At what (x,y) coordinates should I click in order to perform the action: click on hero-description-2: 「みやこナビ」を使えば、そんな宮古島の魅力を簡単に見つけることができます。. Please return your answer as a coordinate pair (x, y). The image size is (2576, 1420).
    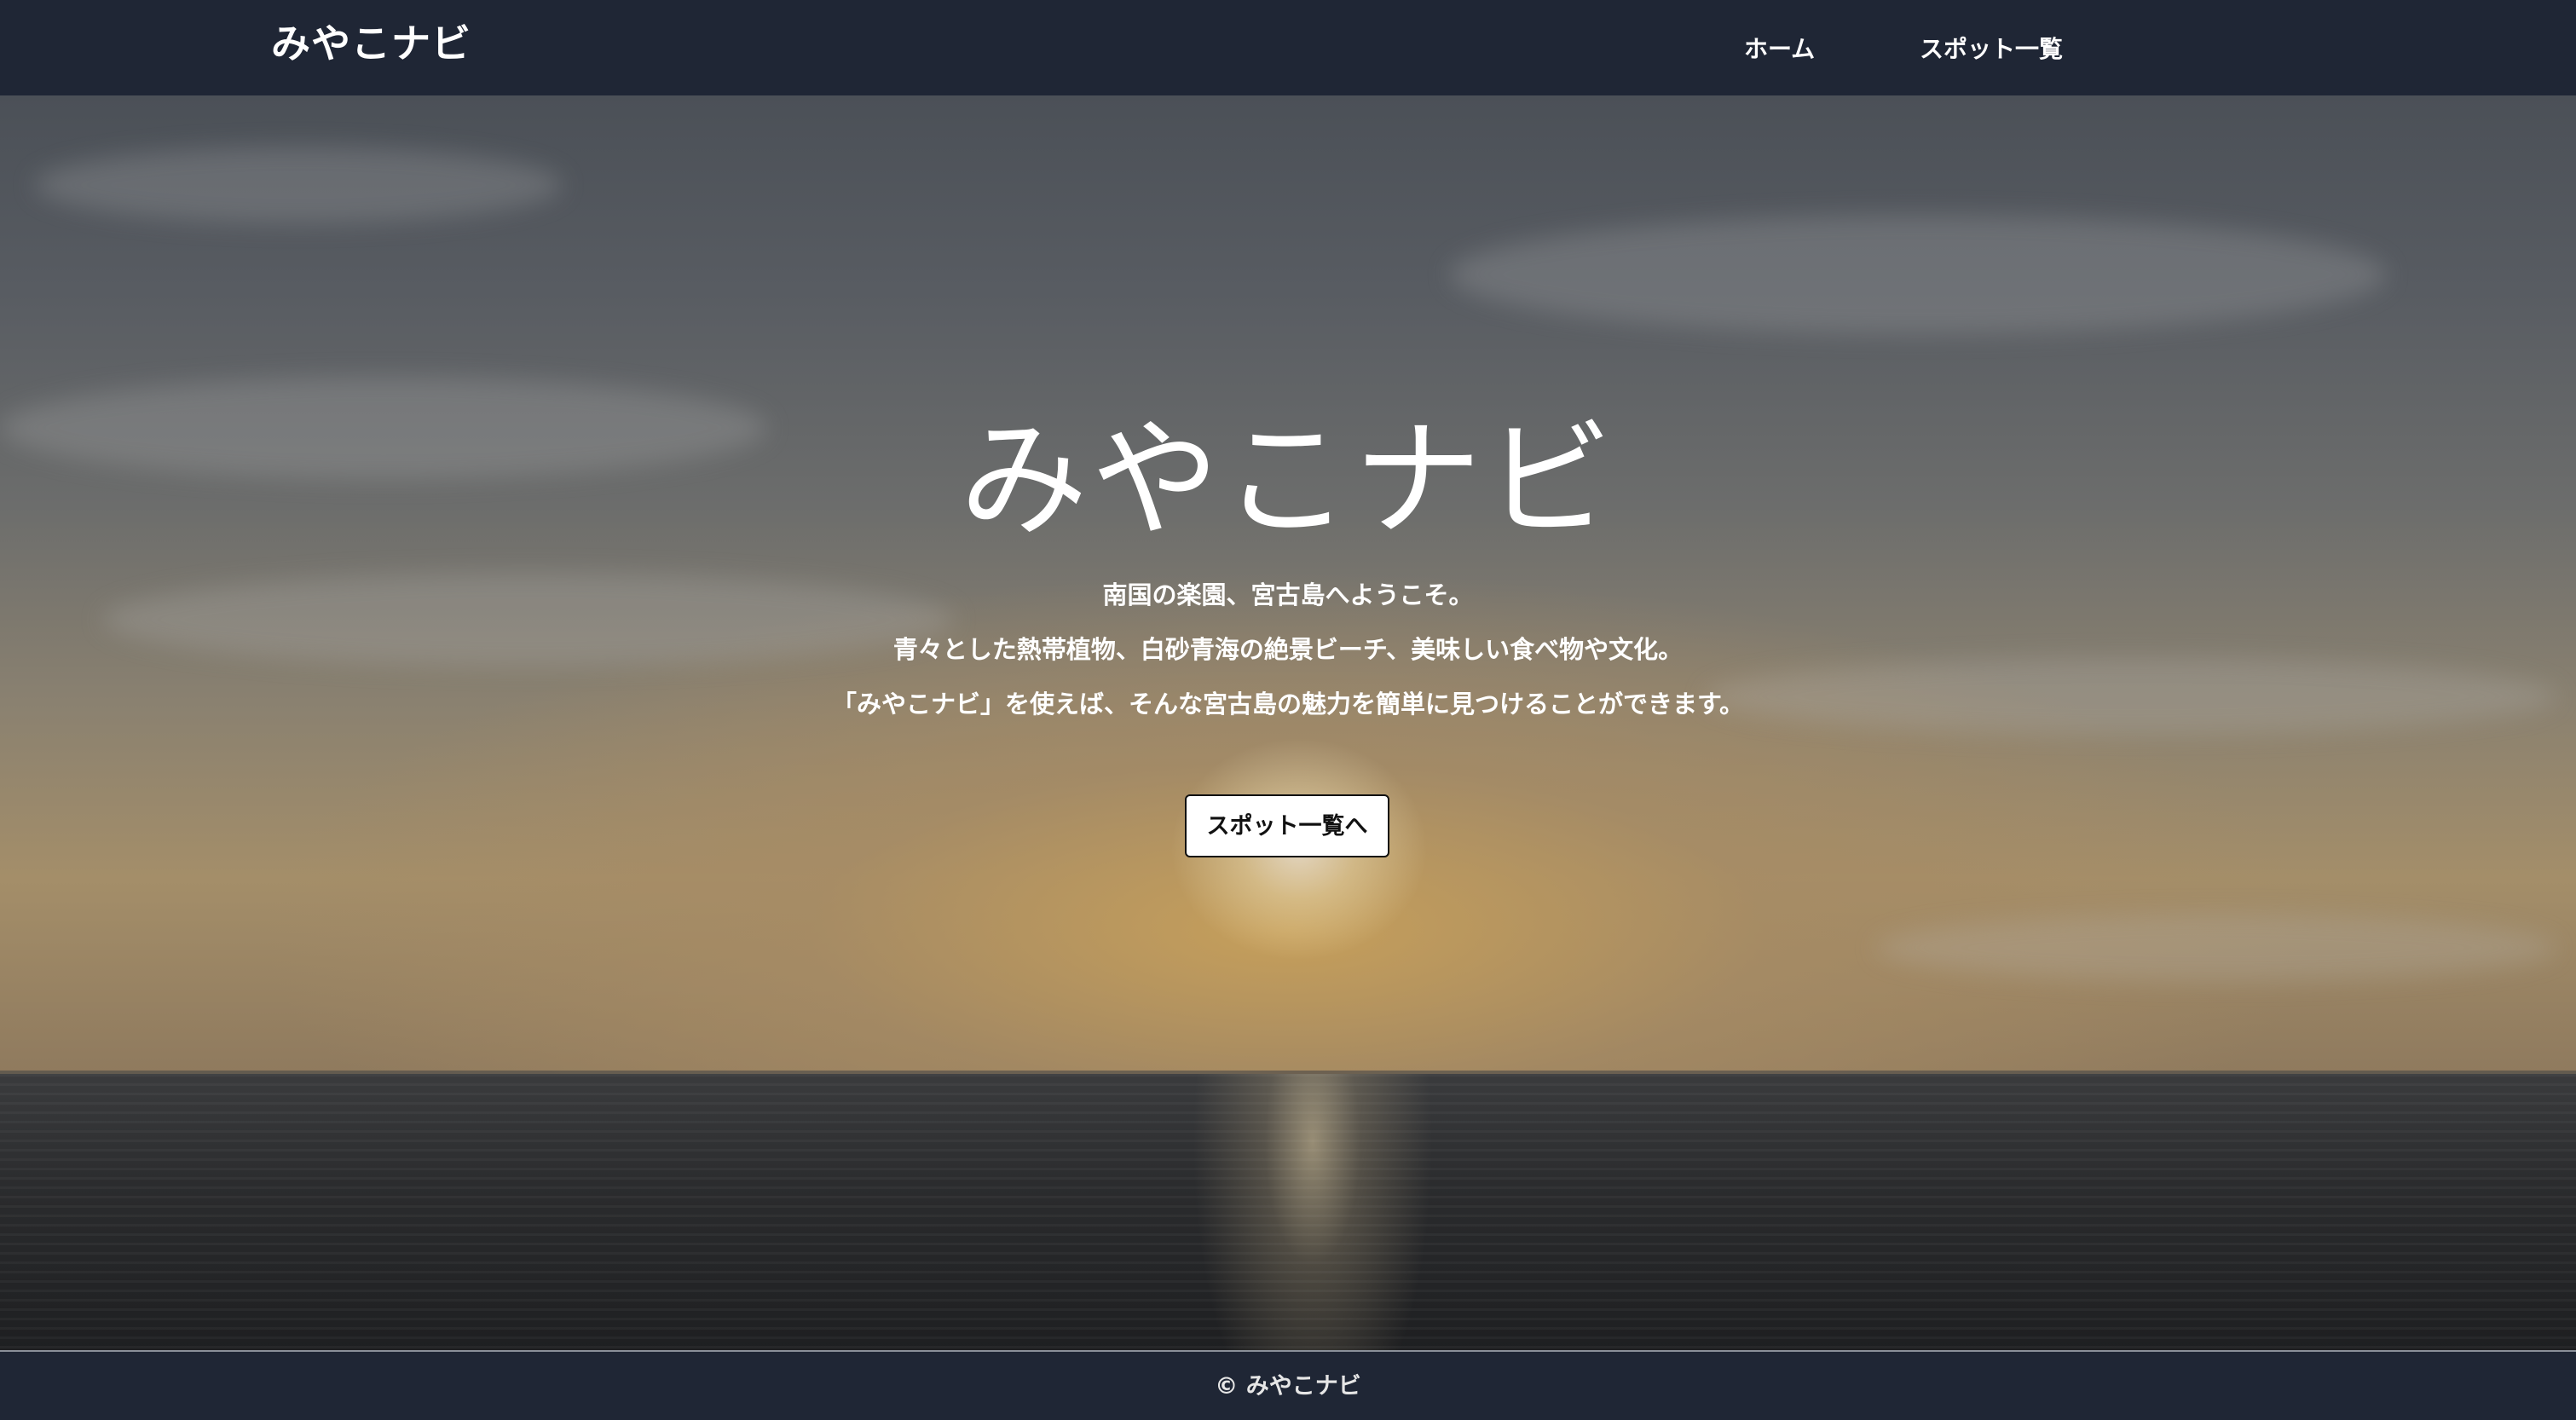
    Looking at the image, I should click on (1288, 704).